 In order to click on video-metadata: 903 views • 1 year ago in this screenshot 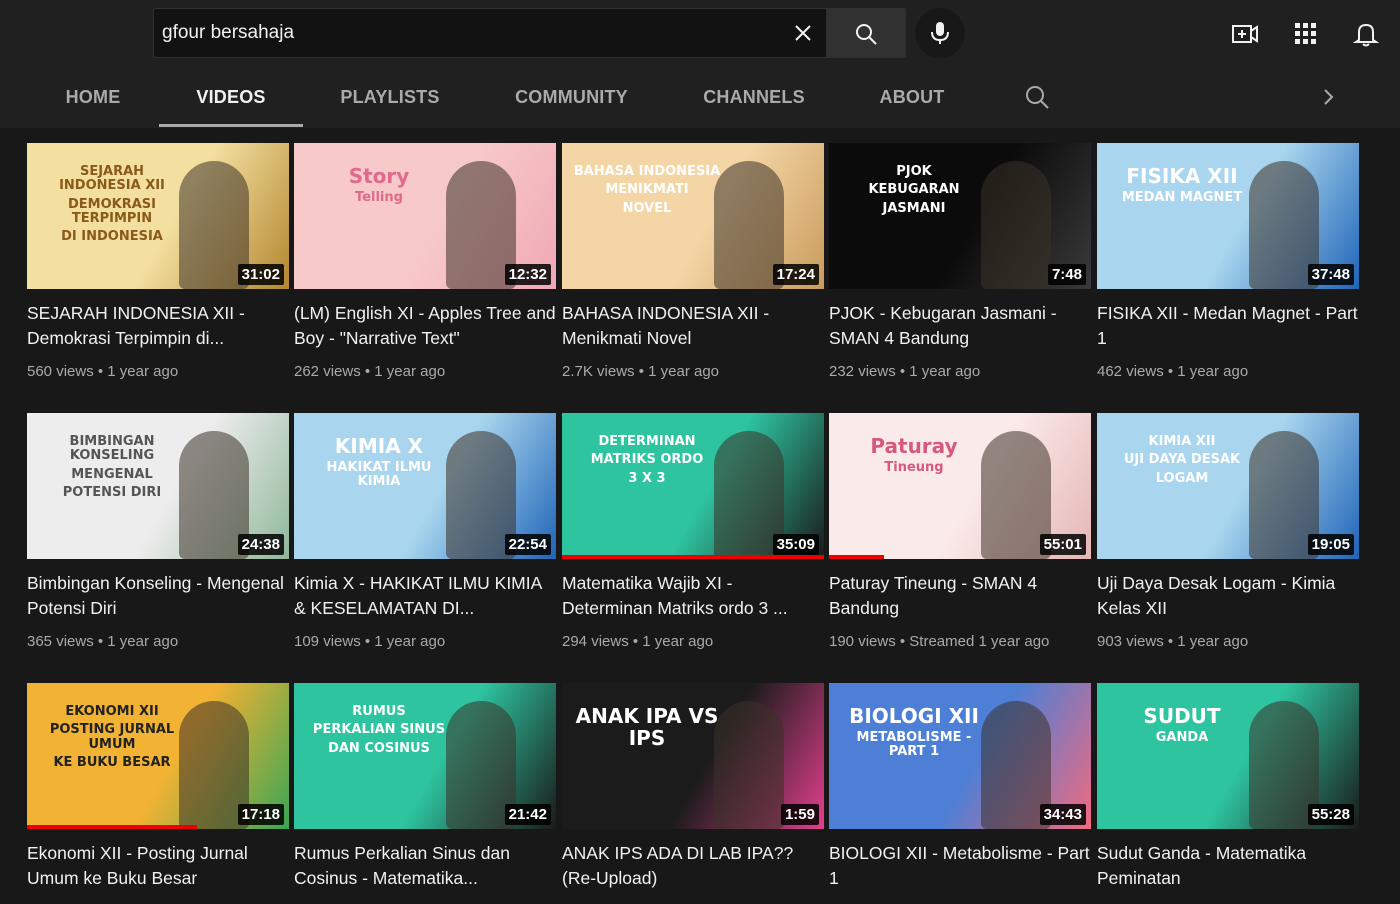, I will do `click(1228, 641)`.